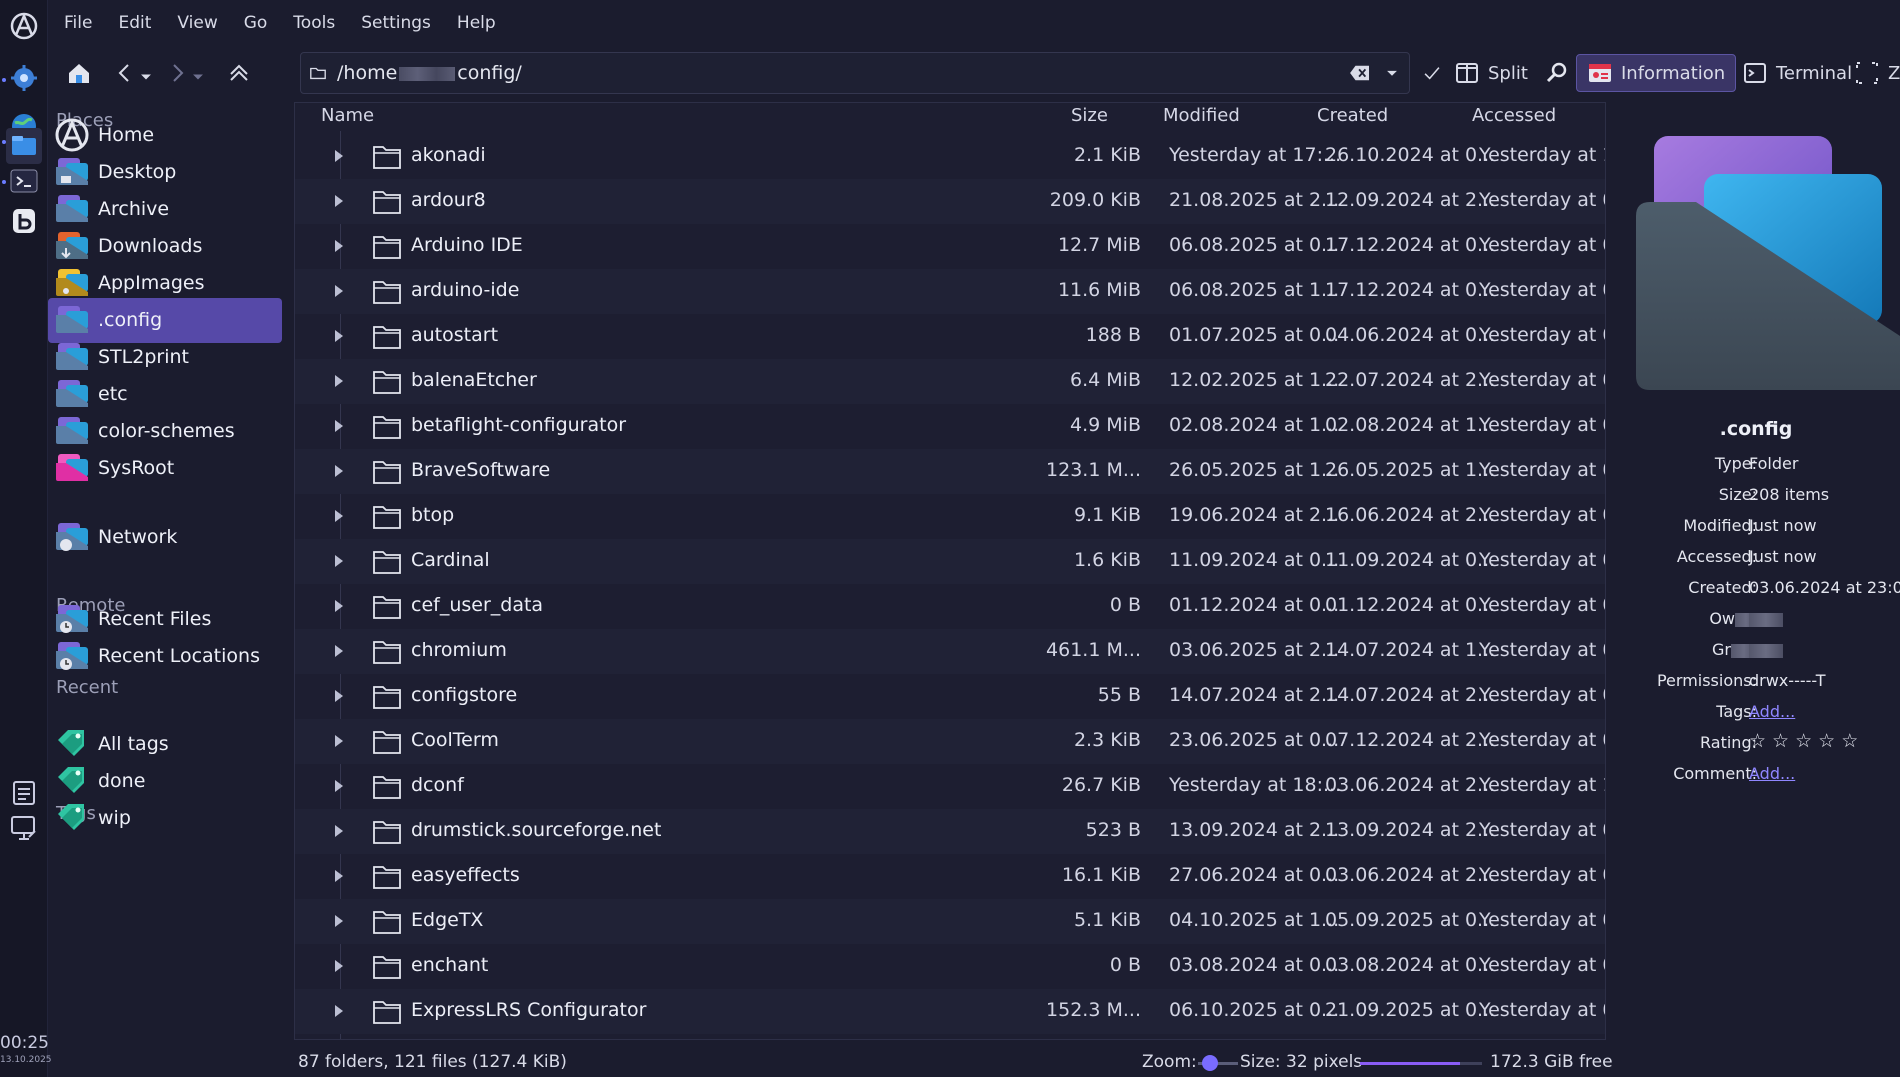  I want to click on recent-heading: Recent, so click(87, 687).